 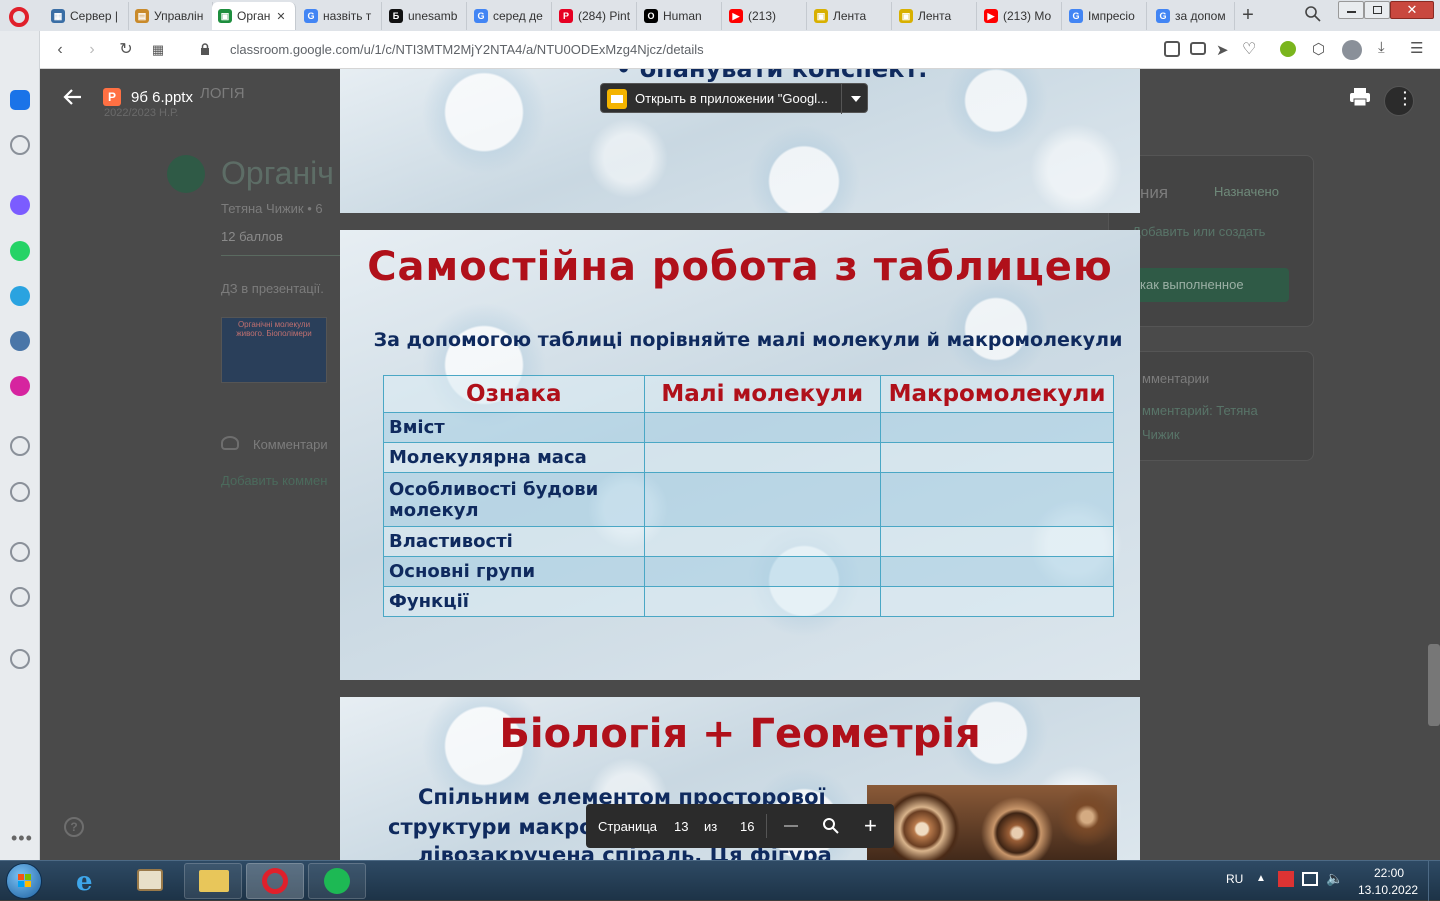 What do you see at coordinates (518, 16) in the screenshot?
I see `tab-label: серед де` at bounding box center [518, 16].